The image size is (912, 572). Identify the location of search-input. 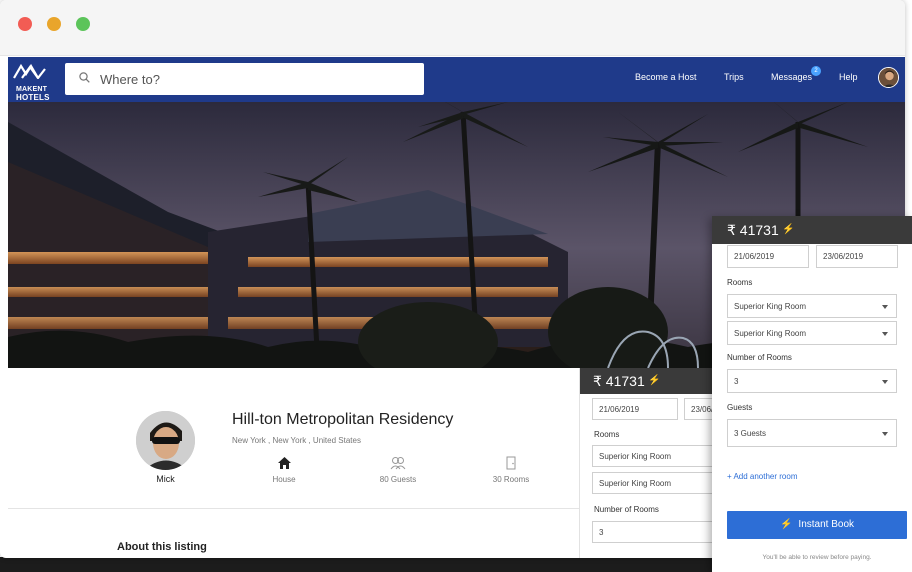
(248, 79).